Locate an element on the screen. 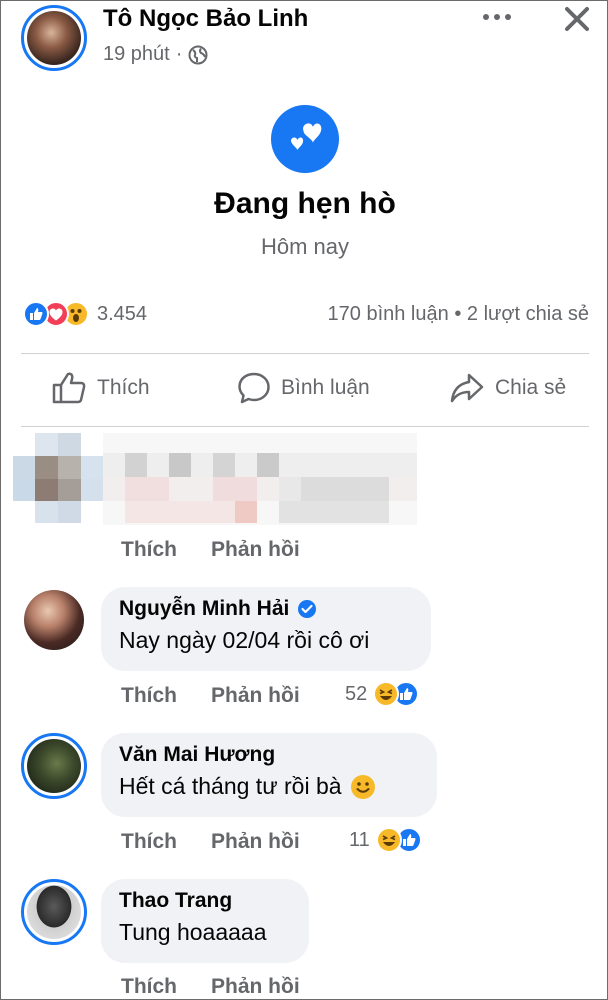  comment-reactions: 52 is located at coordinates (382, 694).